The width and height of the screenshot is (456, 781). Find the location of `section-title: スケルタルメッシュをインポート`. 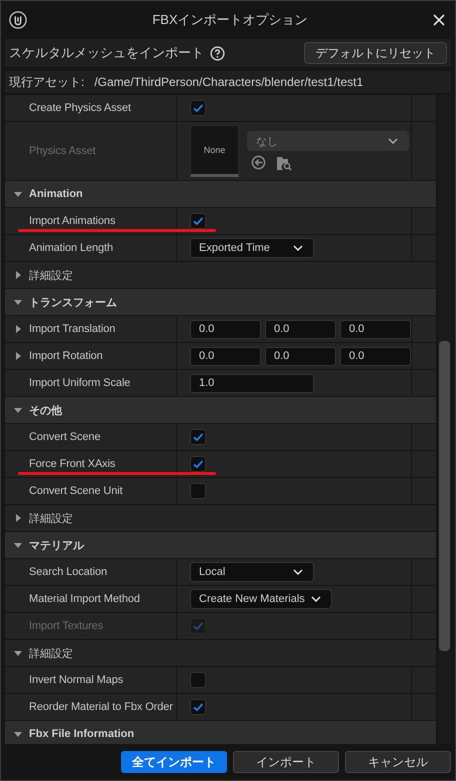

section-title: スケルタルメッシュをインポート is located at coordinates (106, 53).